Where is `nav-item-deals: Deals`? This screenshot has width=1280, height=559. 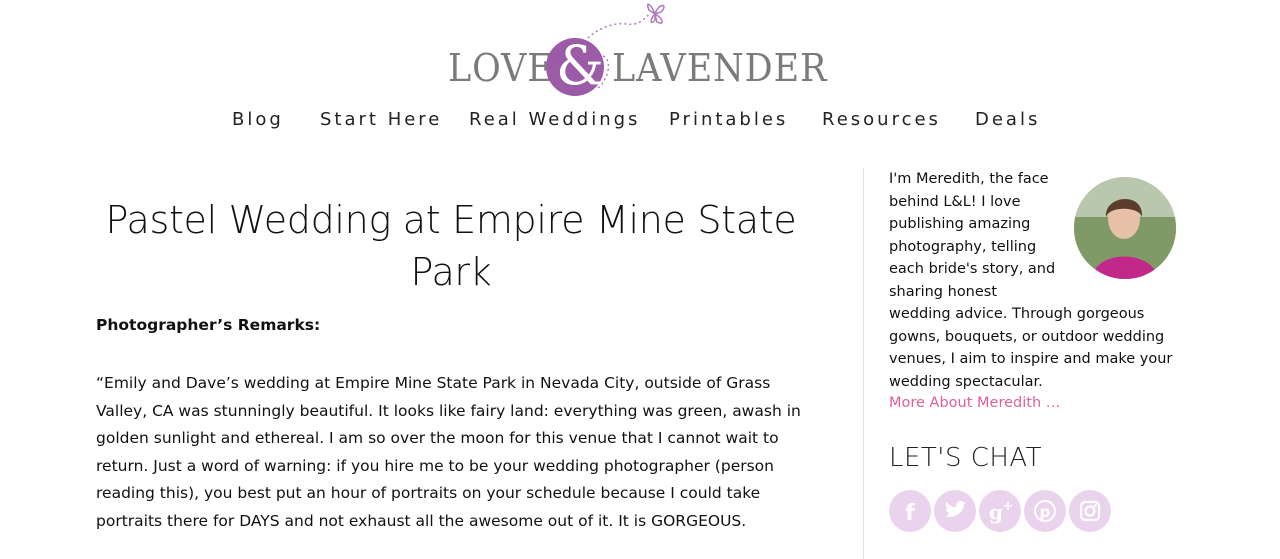 nav-item-deals: Deals is located at coordinates (1007, 120).